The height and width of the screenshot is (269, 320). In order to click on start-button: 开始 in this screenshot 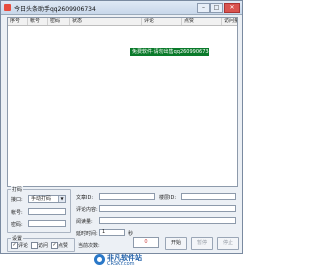, I will do `click(176, 243)`.